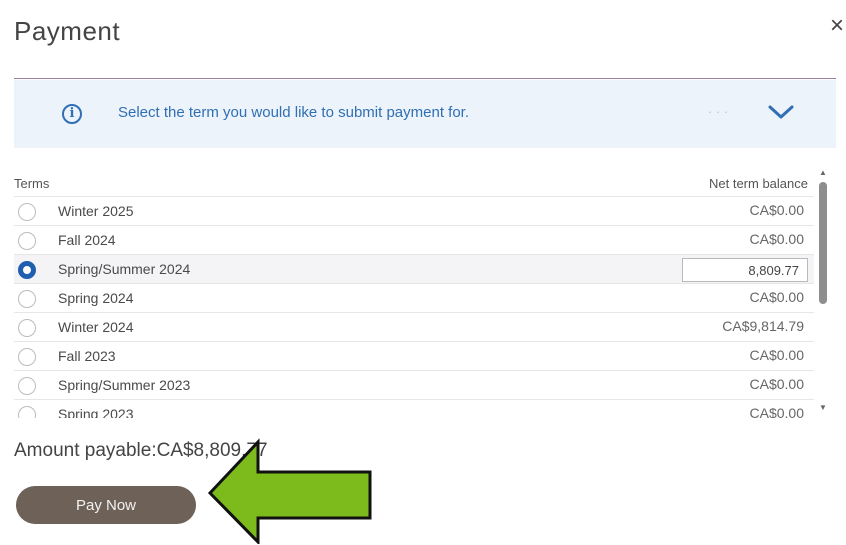 The width and height of the screenshot is (846, 545). I want to click on term-name: Spring/Summer 2023, so click(124, 385).